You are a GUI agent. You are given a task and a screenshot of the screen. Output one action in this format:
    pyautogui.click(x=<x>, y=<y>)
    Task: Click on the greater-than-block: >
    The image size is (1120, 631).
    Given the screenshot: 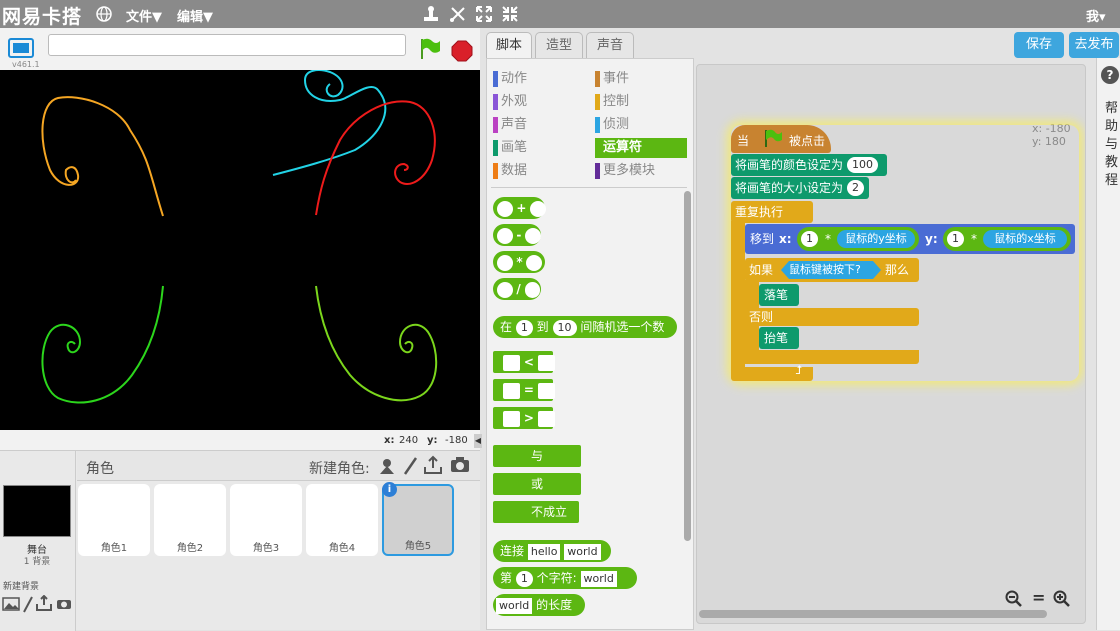 What is the action you would take?
    pyautogui.click(x=524, y=418)
    